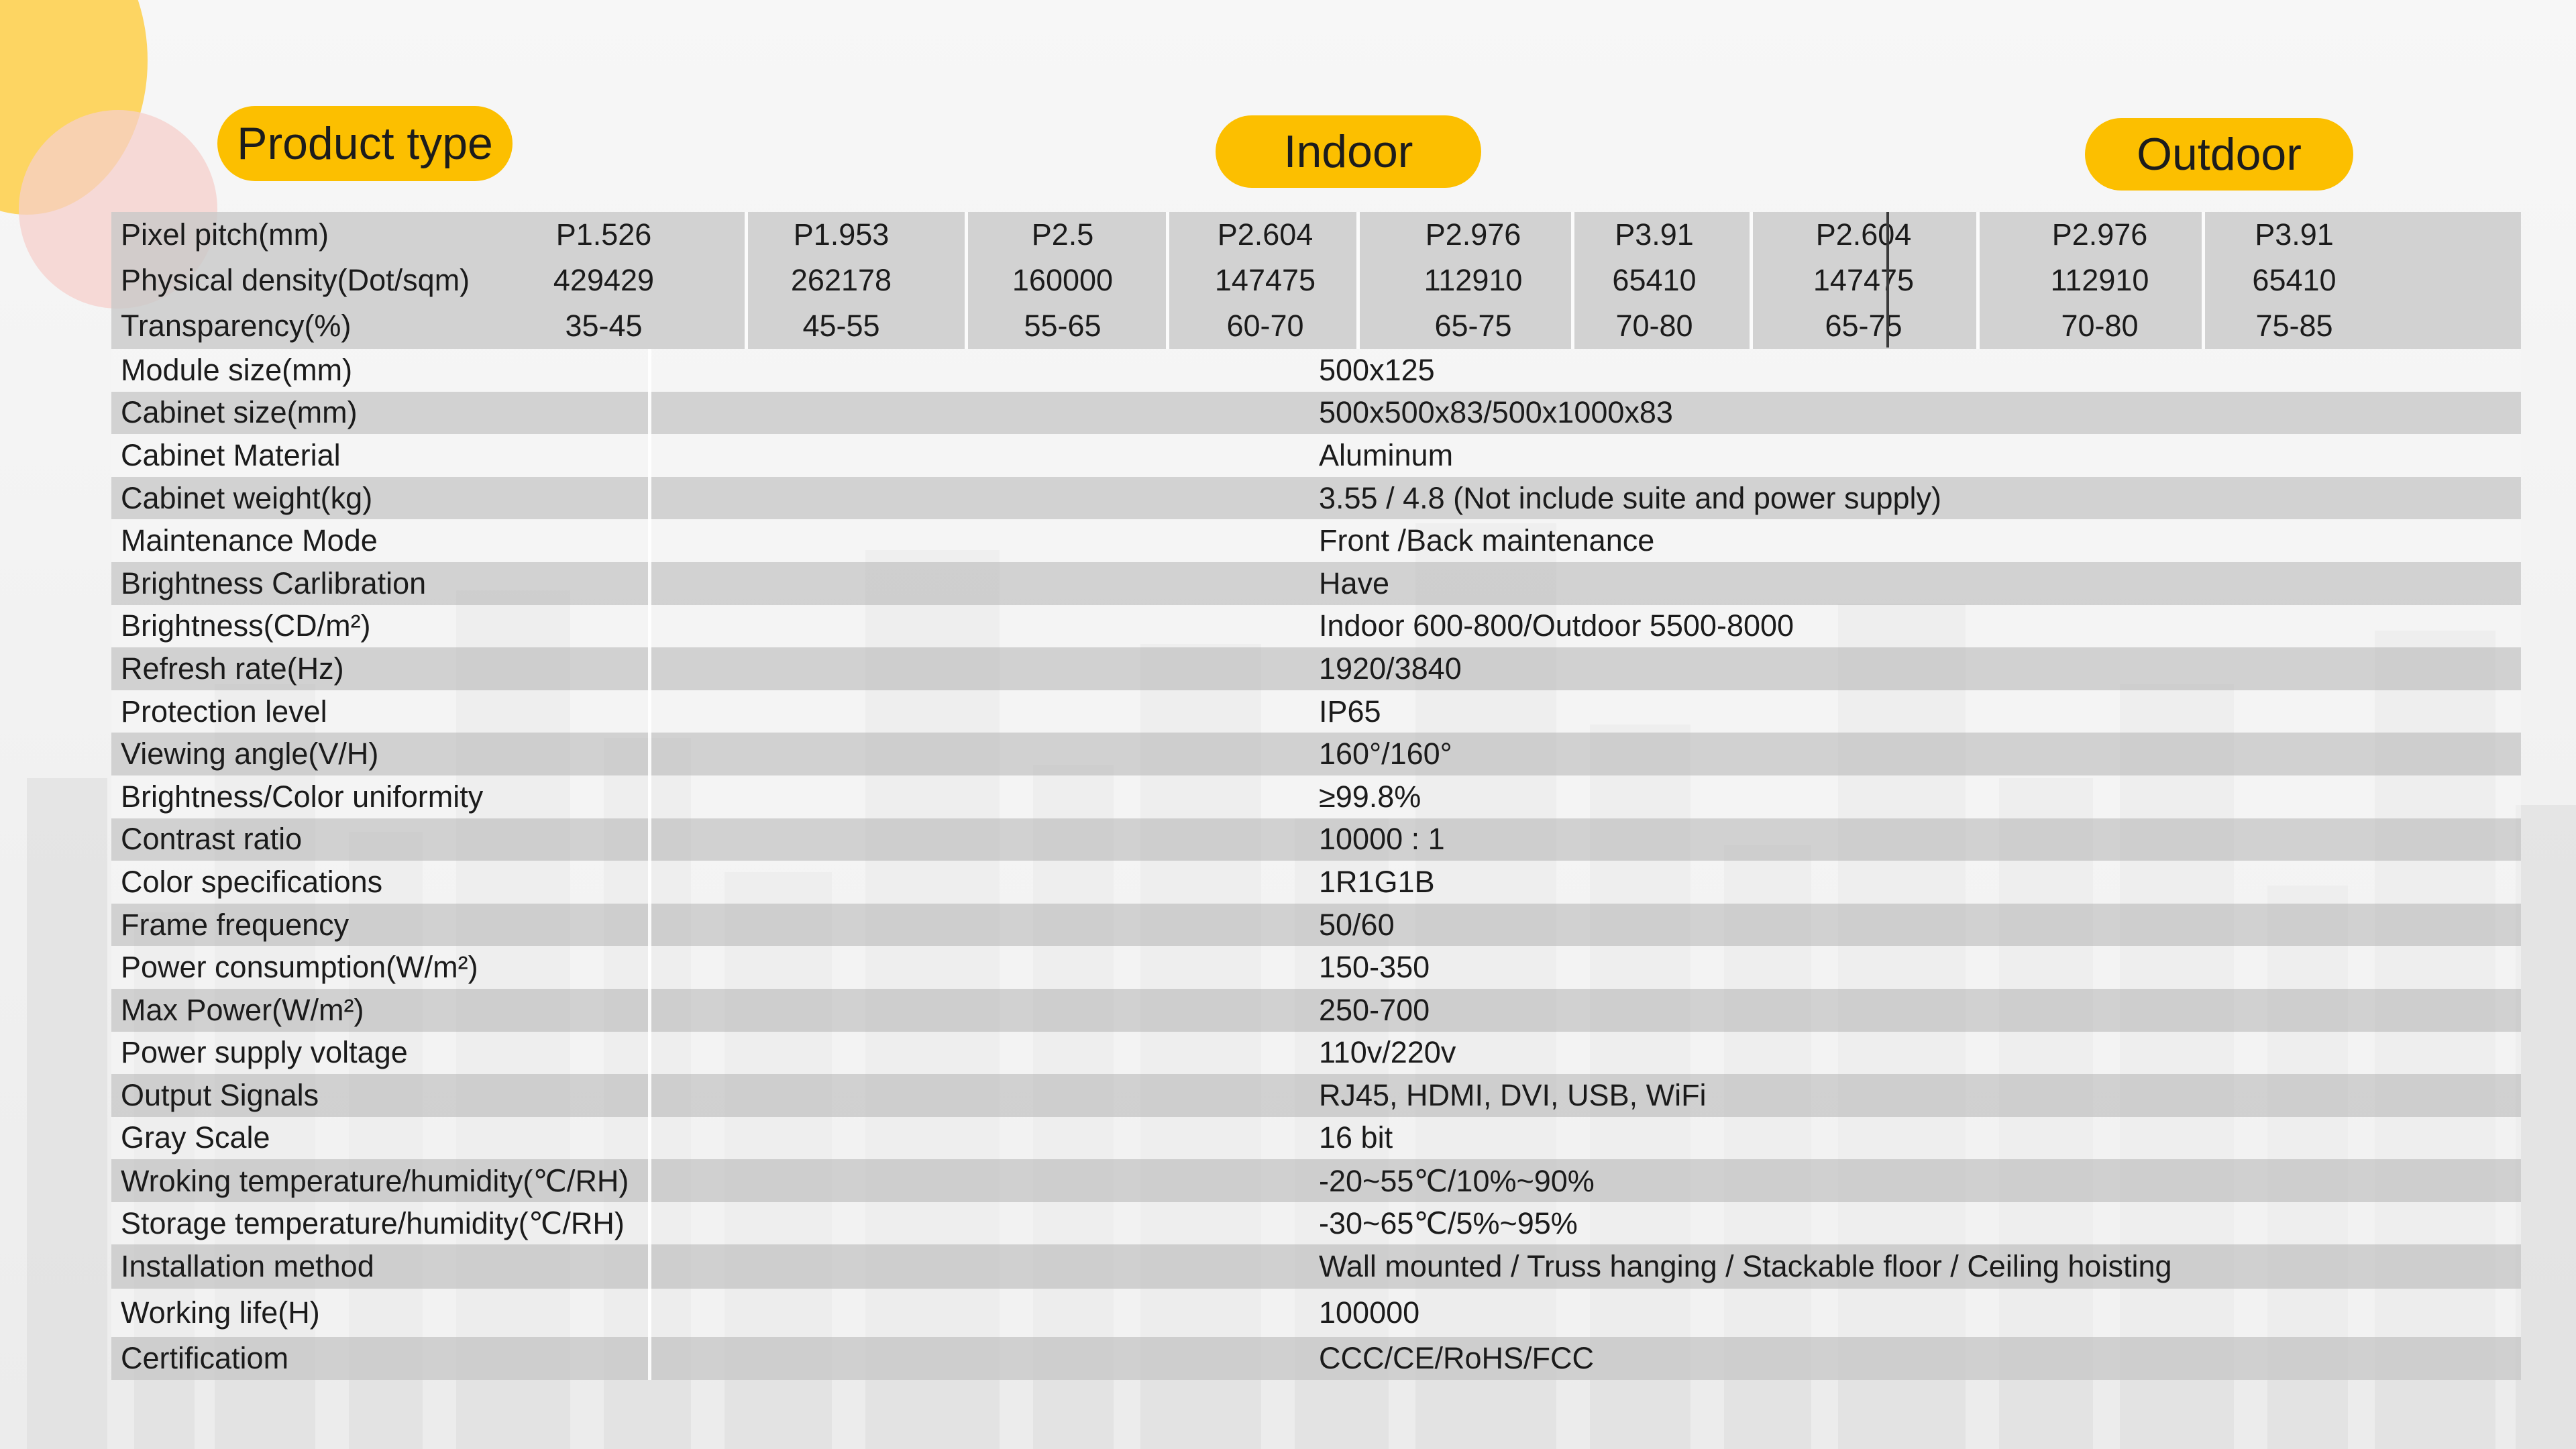 The image size is (2576, 1449). What do you see at coordinates (1265, 280) in the screenshot?
I see `density-cell: 147475` at bounding box center [1265, 280].